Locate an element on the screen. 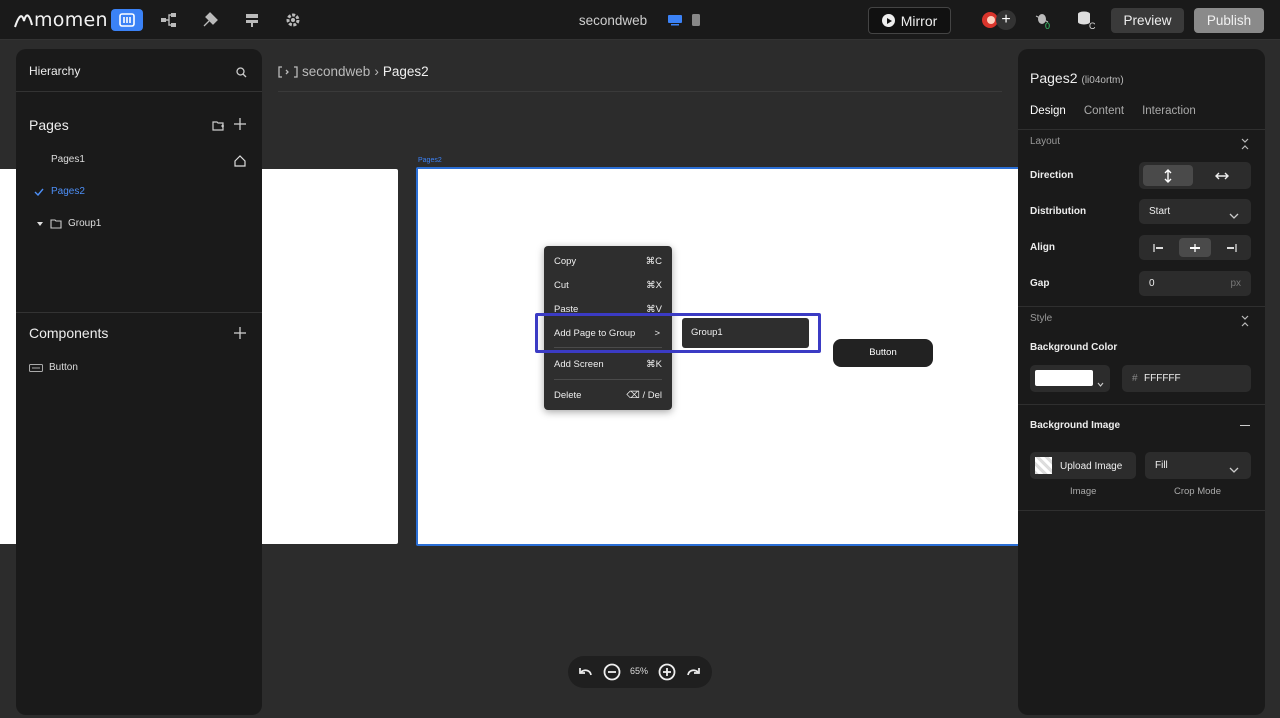  momen-logo: momen is located at coordinates (61, 20).